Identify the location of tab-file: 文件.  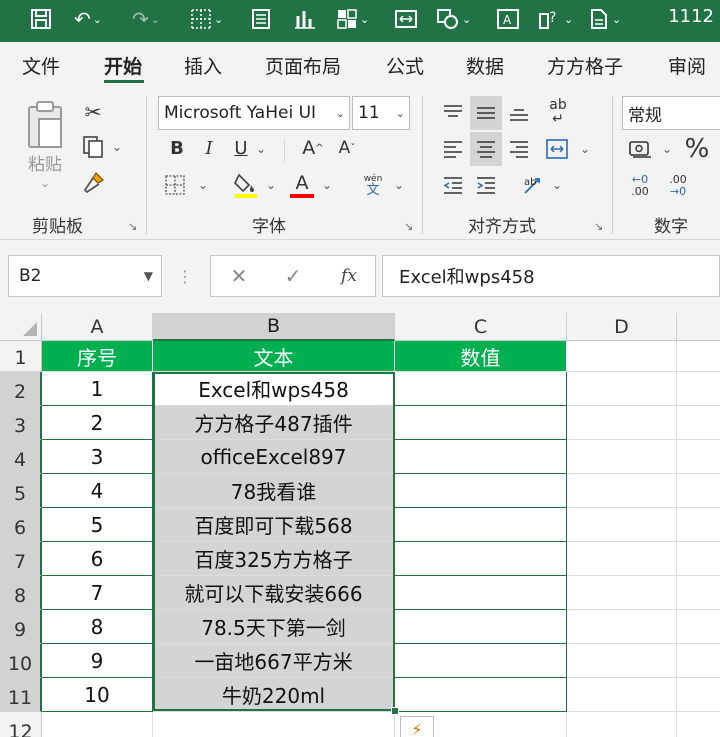
(41, 65).